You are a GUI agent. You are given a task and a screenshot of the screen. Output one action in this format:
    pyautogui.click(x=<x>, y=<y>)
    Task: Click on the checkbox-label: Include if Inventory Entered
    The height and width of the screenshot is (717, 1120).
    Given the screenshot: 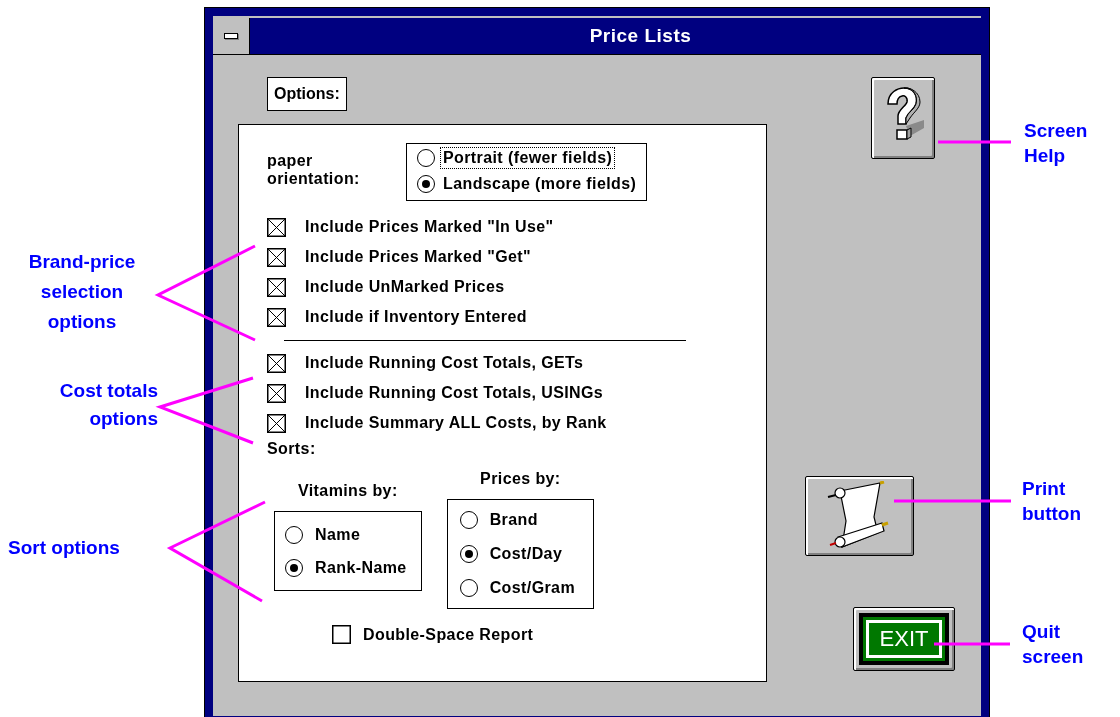 What is the action you would take?
    pyautogui.click(x=416, y=317)
    